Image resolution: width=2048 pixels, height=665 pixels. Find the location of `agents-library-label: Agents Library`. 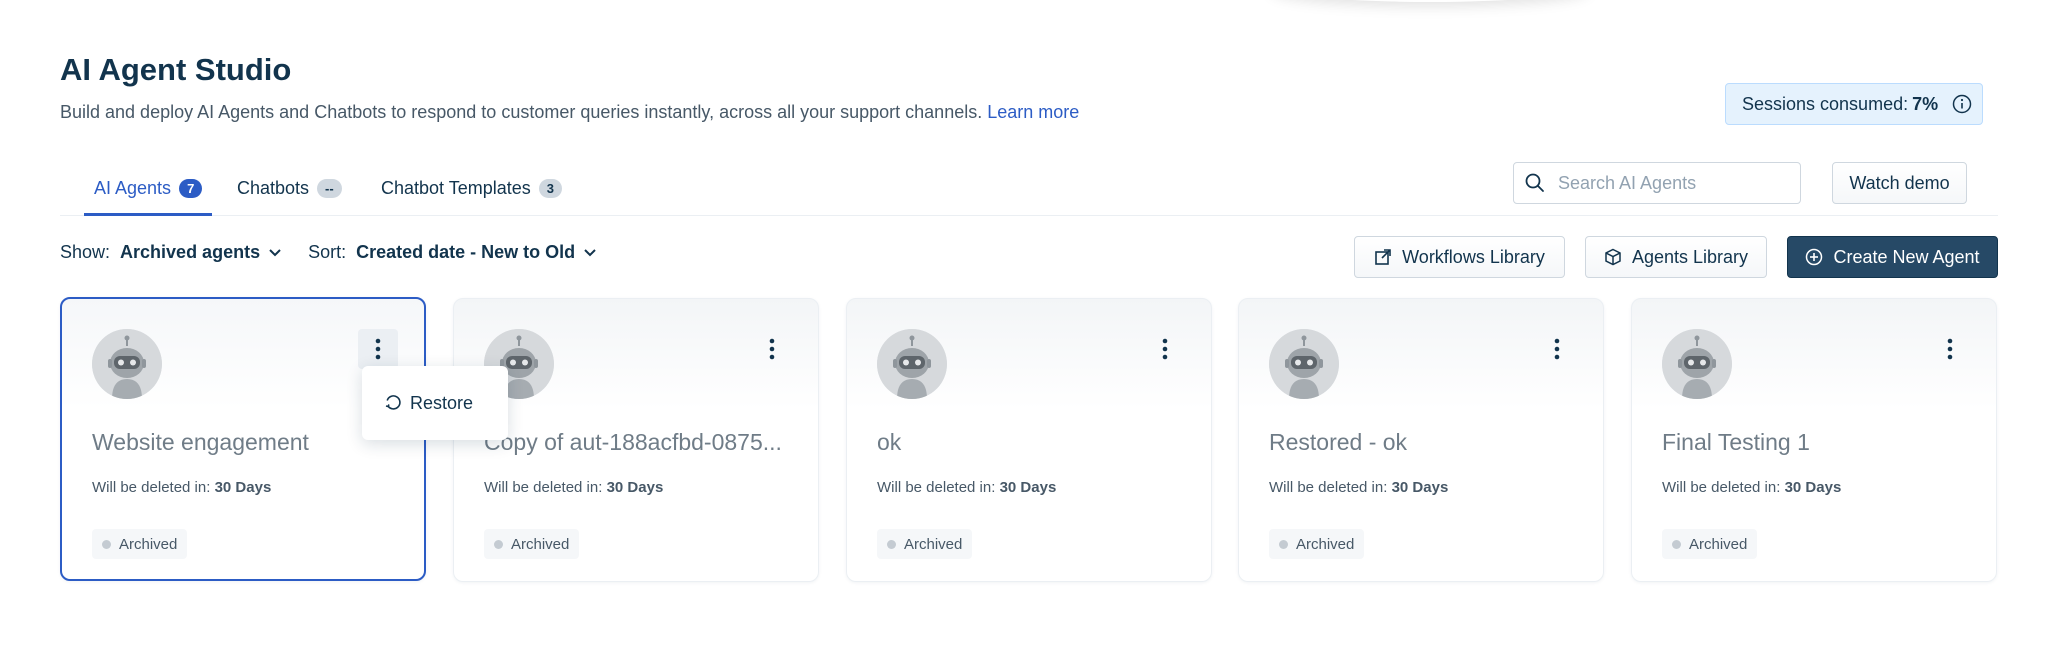

agents-library-label: Agents Library is located at coordinates (1690, 256).